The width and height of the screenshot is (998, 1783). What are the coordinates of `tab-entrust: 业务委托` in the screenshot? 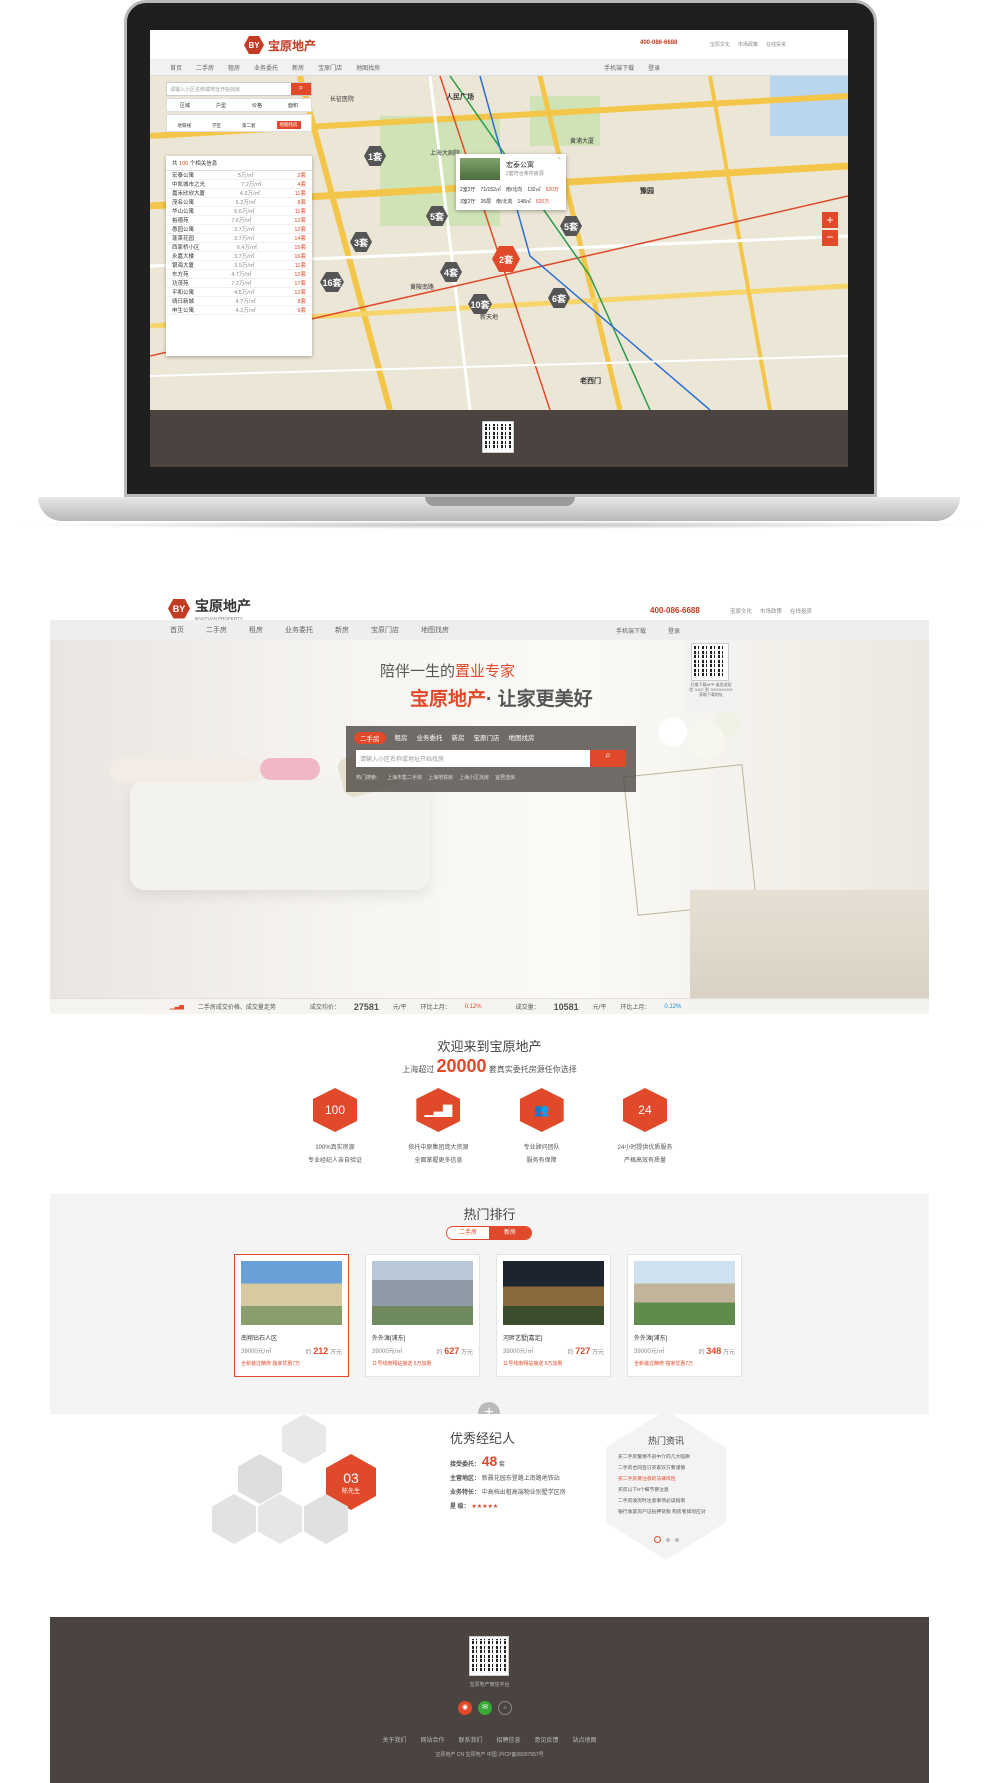 It's located at (430, 738).